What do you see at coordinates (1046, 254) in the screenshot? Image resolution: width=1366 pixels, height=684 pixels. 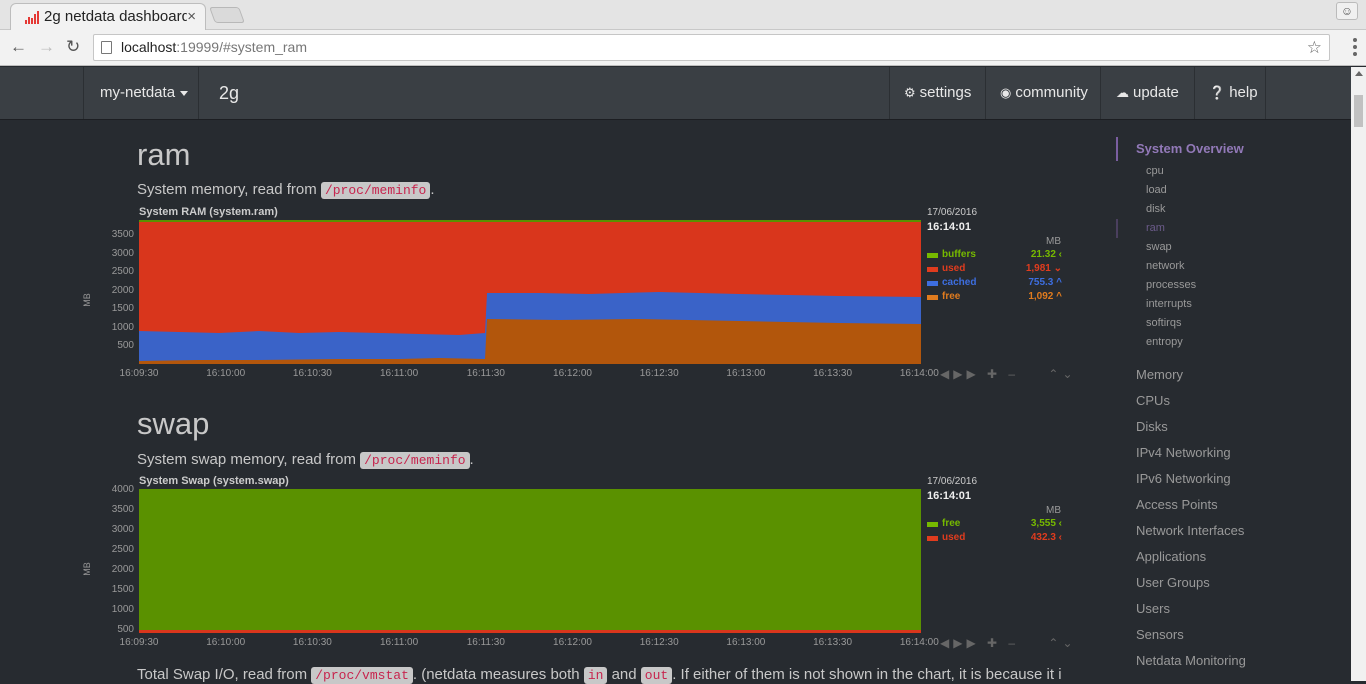 I see `legend-value: 21.32 ‹` at bounding box center [1046, 254].